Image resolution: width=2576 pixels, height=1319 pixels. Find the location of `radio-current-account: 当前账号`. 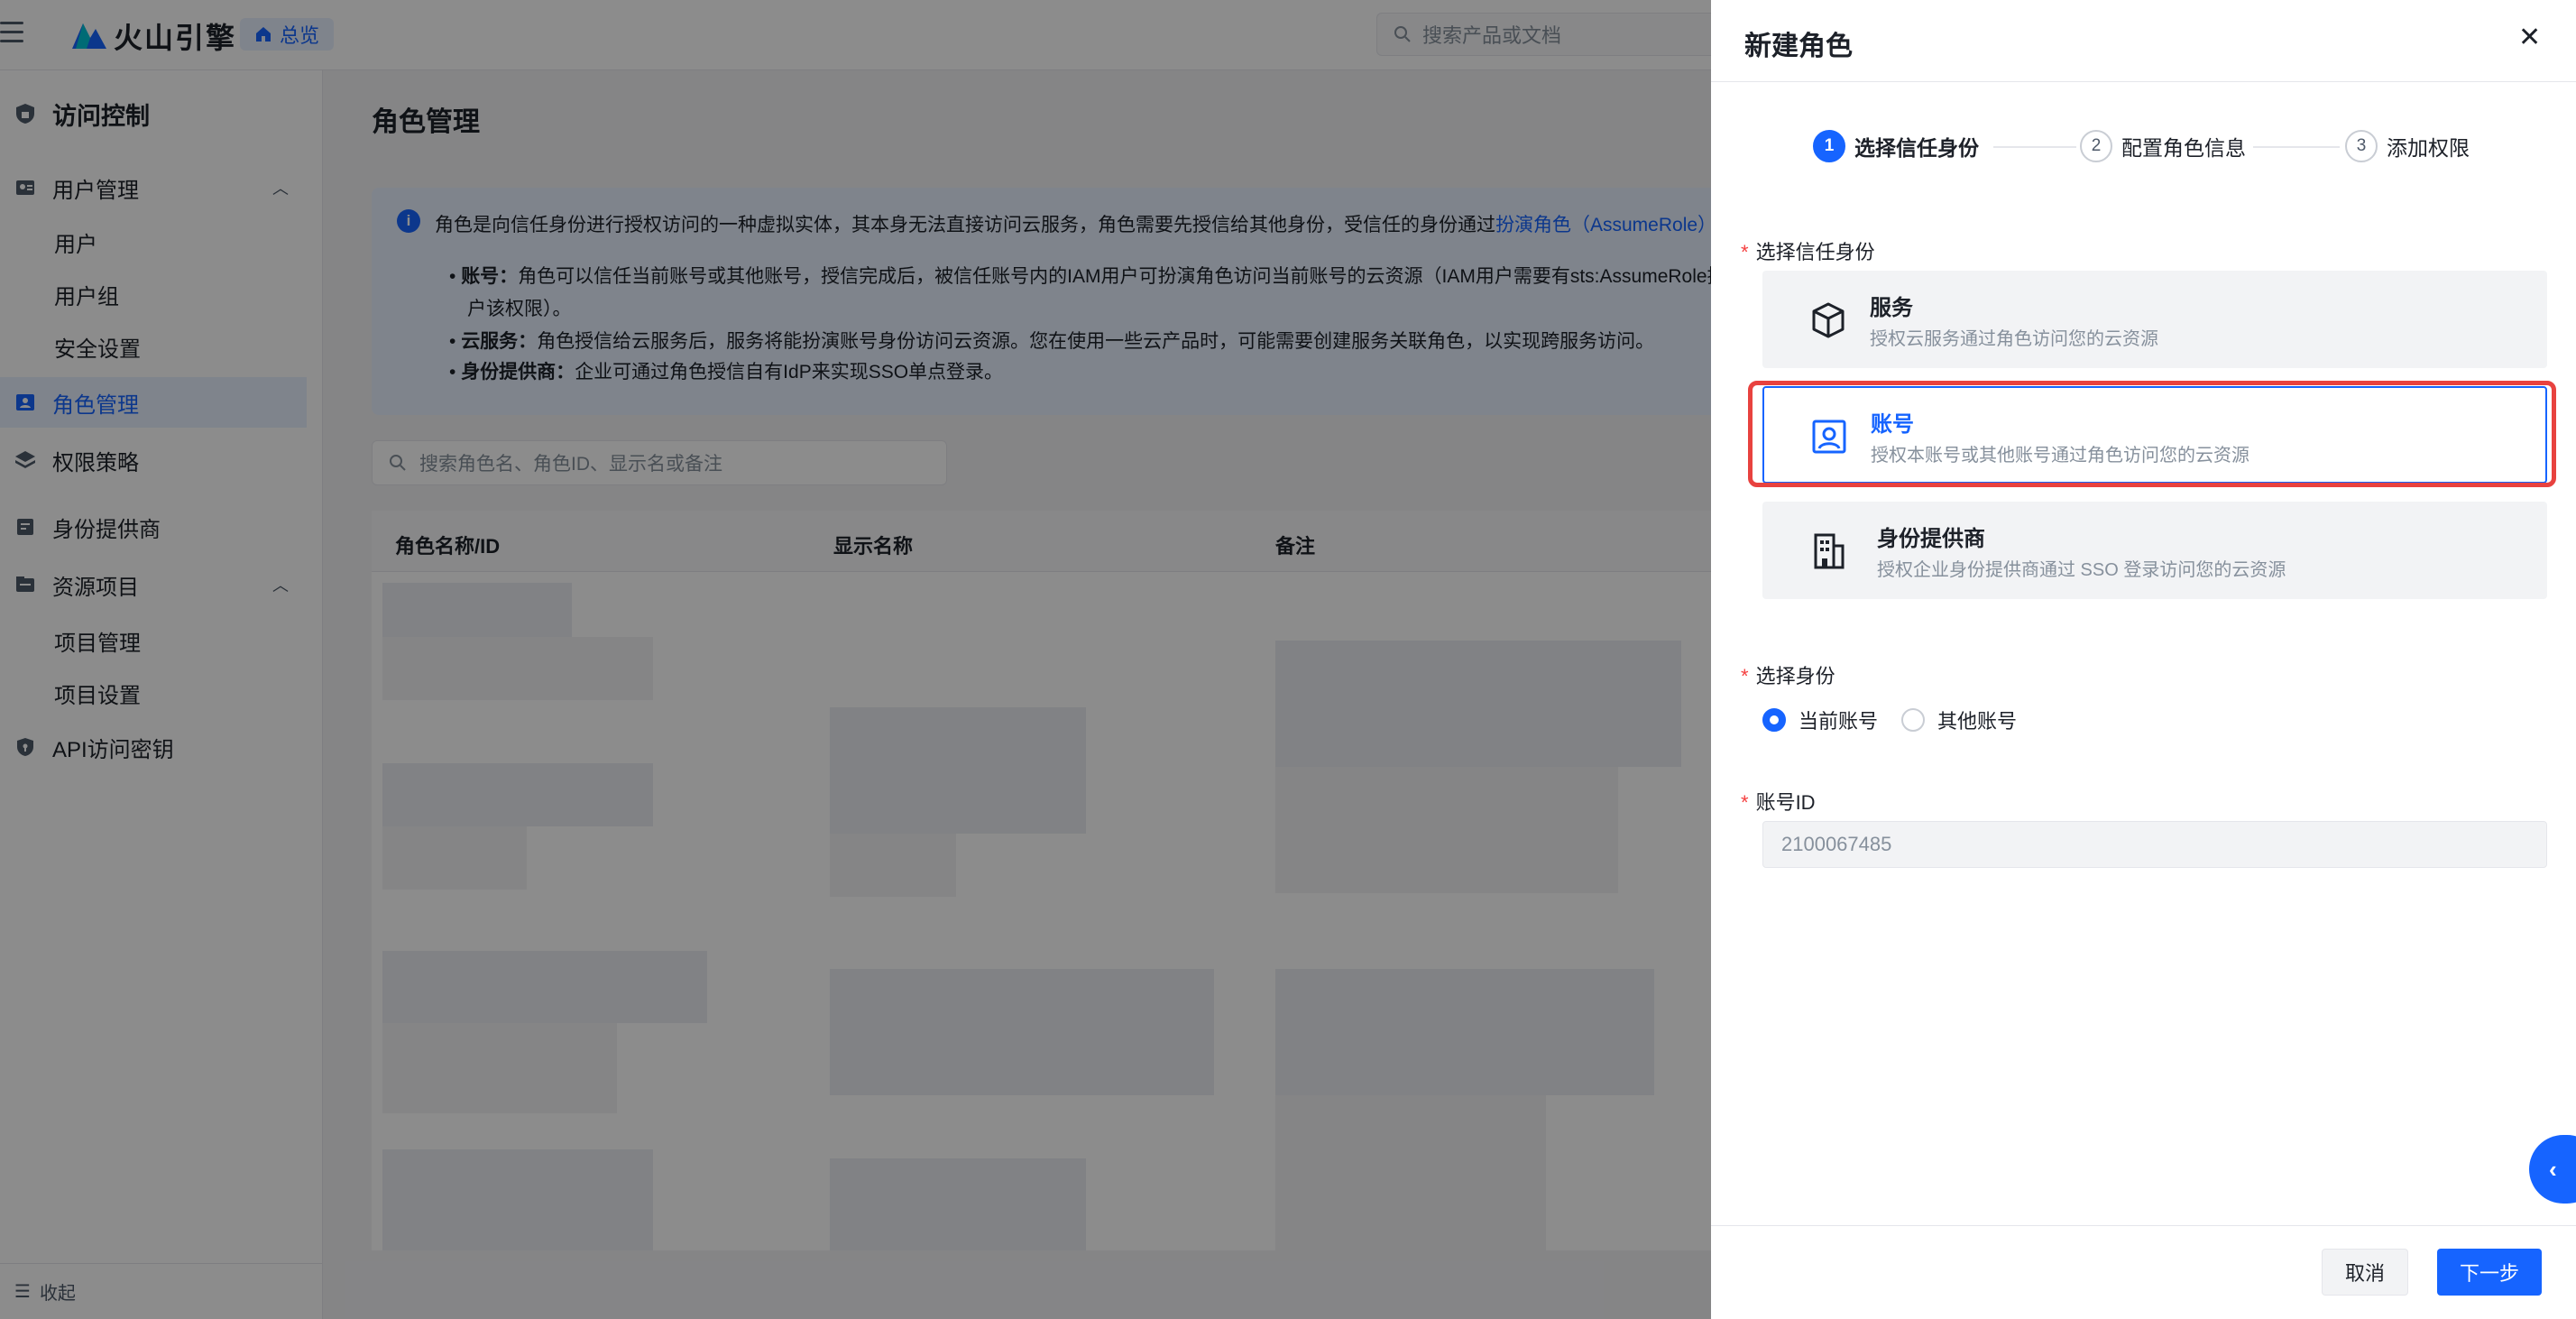

radio-current-account: 当前账号 is located at coordinates (1820, 720).